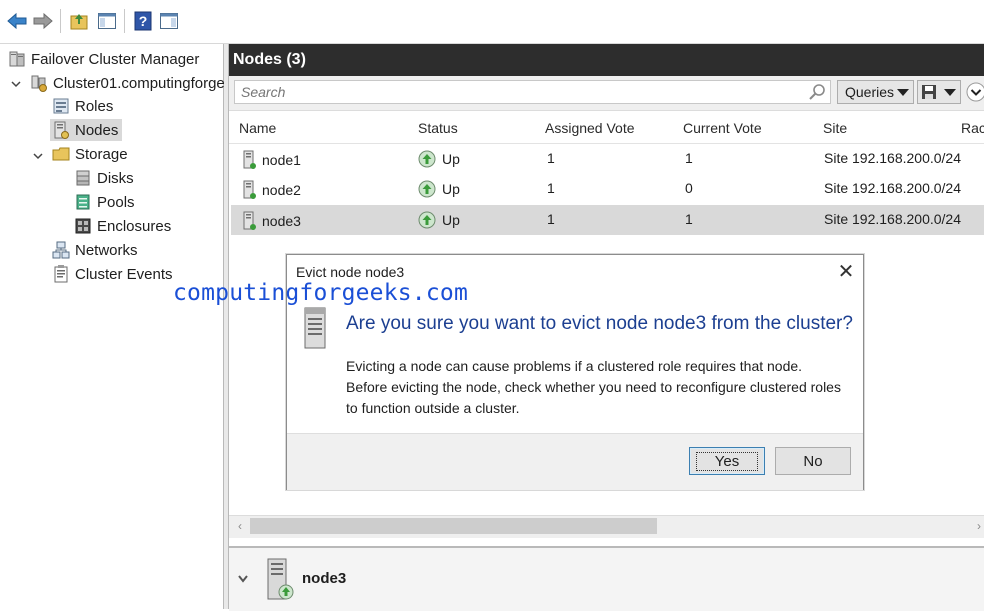 This screenshot has width=984, height=611. I want to click on back-icon, so click(17, 21).